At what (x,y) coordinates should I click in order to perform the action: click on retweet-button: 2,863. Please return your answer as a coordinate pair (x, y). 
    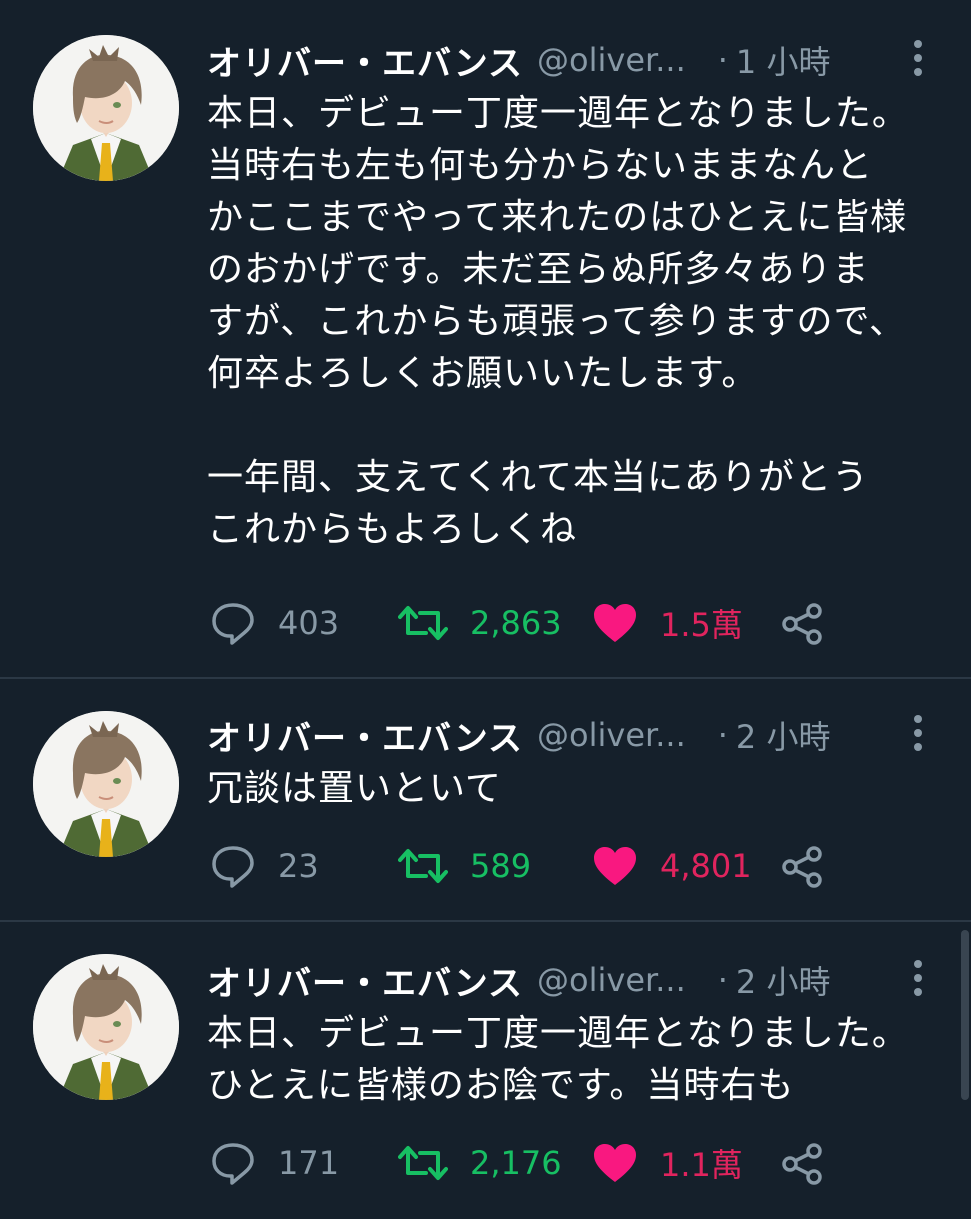
    Looking at the image, I should click on (480, 623).